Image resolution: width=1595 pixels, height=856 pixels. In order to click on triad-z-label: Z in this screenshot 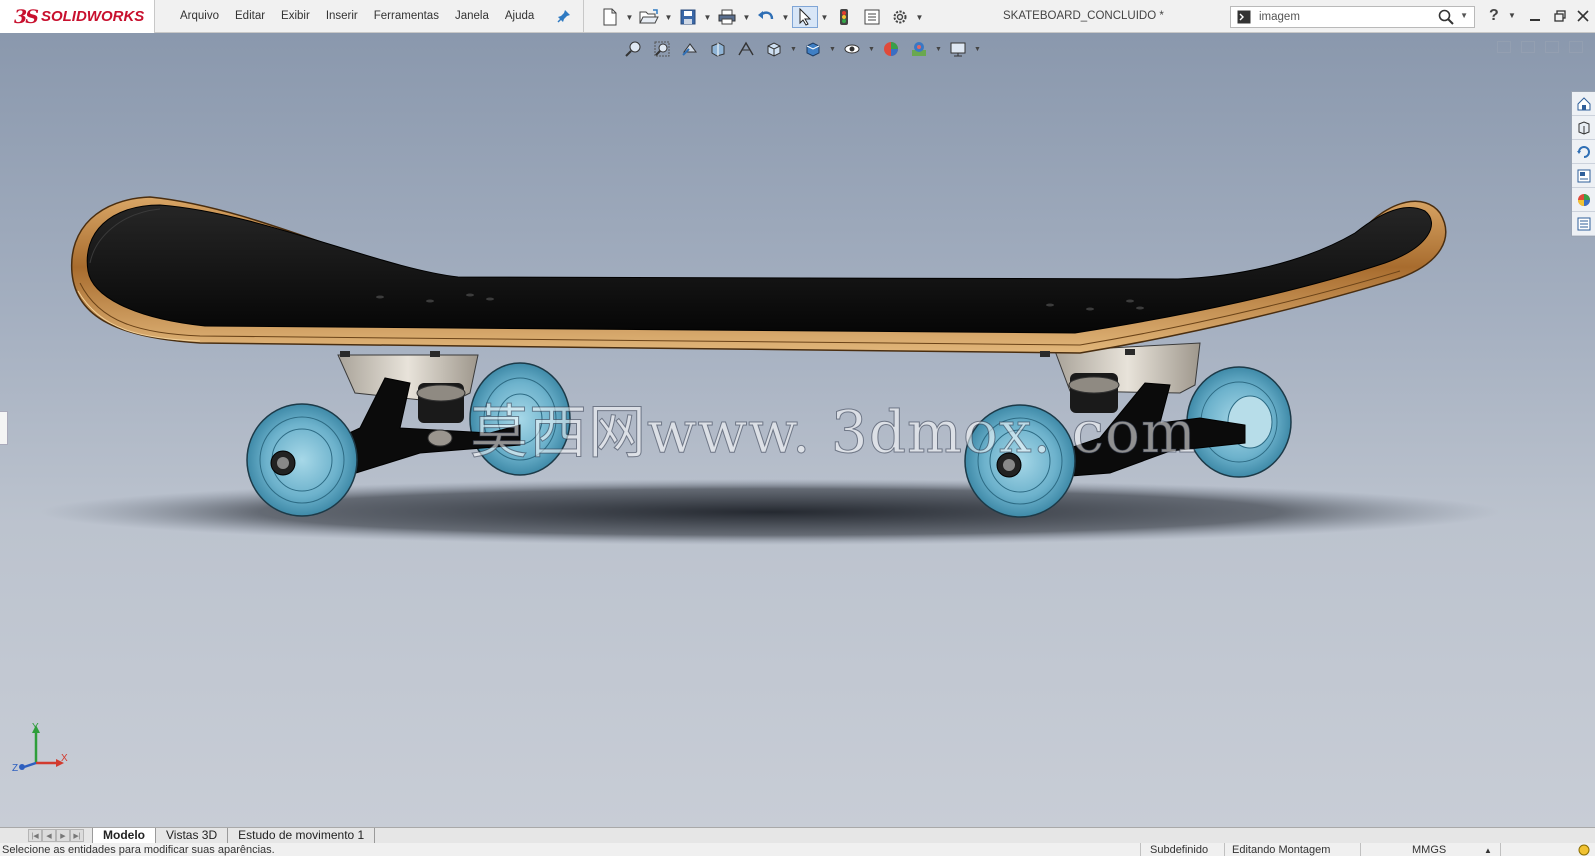, I will do `click(15, 768)`.